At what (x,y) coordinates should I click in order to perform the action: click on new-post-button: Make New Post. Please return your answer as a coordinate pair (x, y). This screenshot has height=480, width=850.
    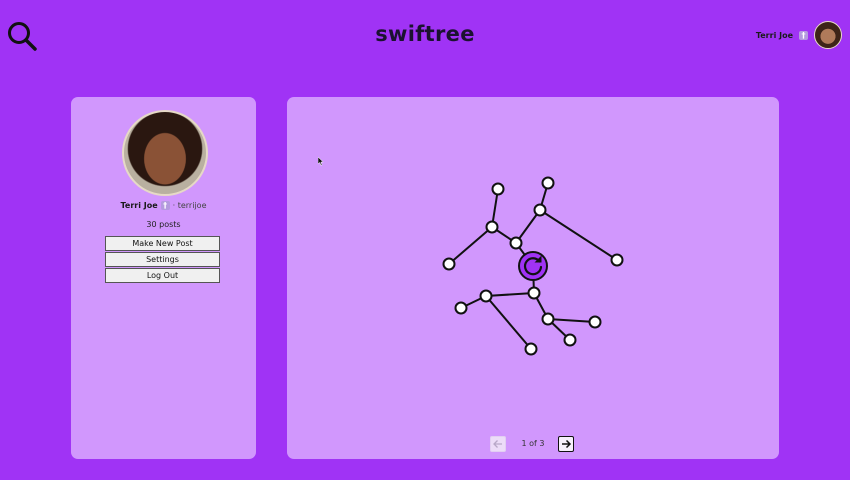
    Looking at the image, I should click on (162, 243).